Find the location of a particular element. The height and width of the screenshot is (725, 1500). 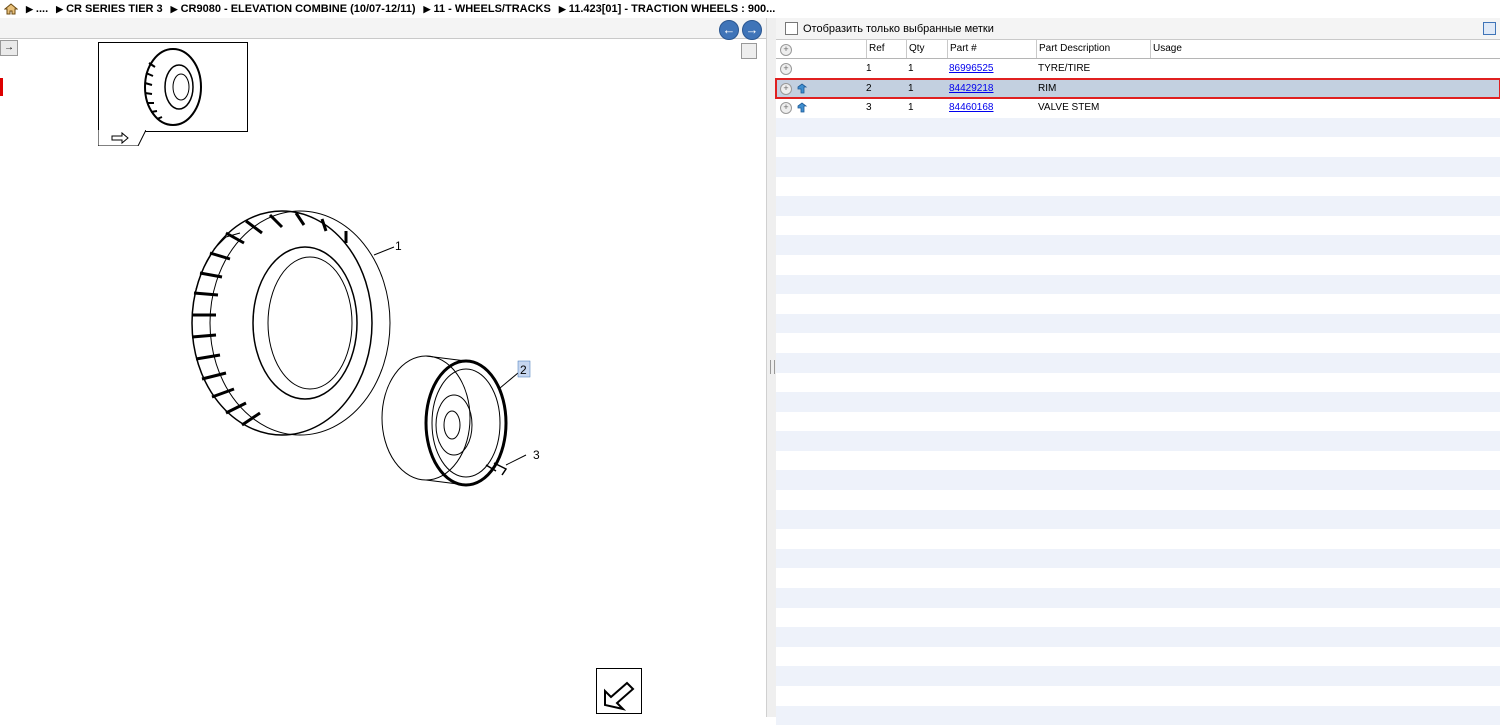

show-selected-checkbox is located at coordinates (791, 28).